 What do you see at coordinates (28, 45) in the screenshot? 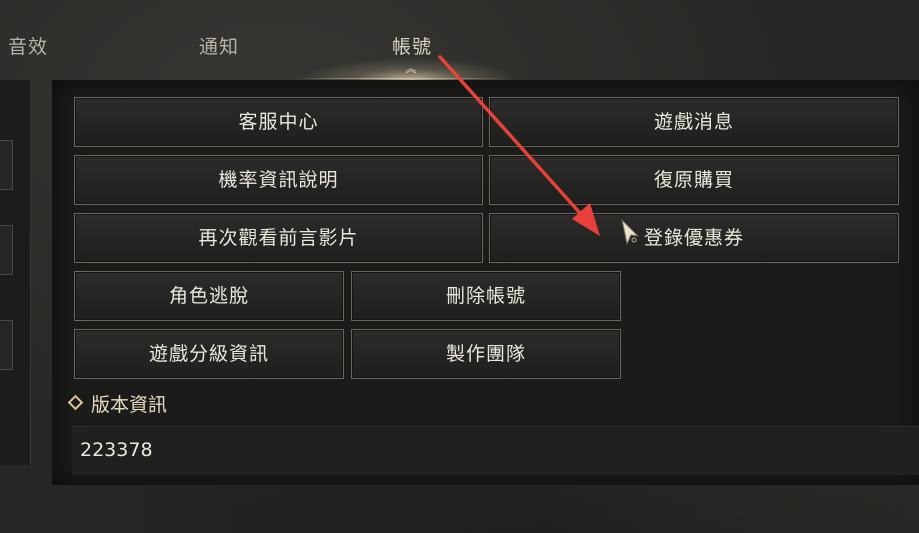
I see `tab-sound: 音效` at bounding box center [28, 45].